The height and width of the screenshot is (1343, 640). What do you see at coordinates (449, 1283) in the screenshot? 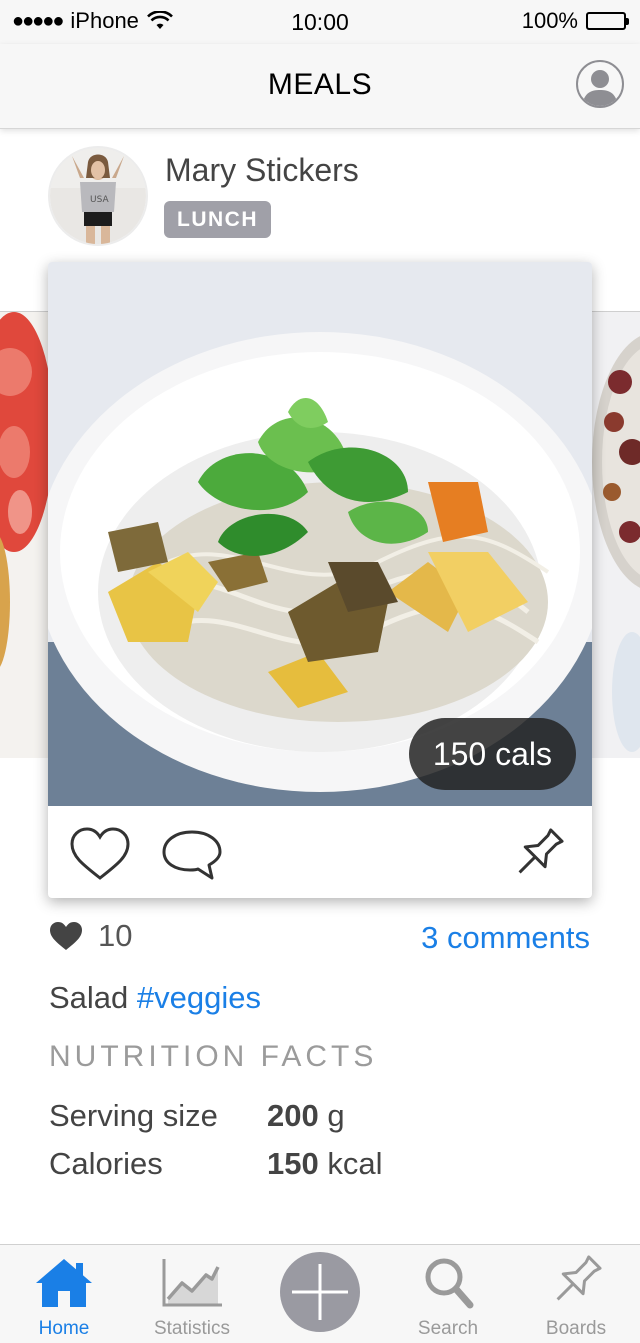
I see `search-icon` at bounding box center [449, 1283].